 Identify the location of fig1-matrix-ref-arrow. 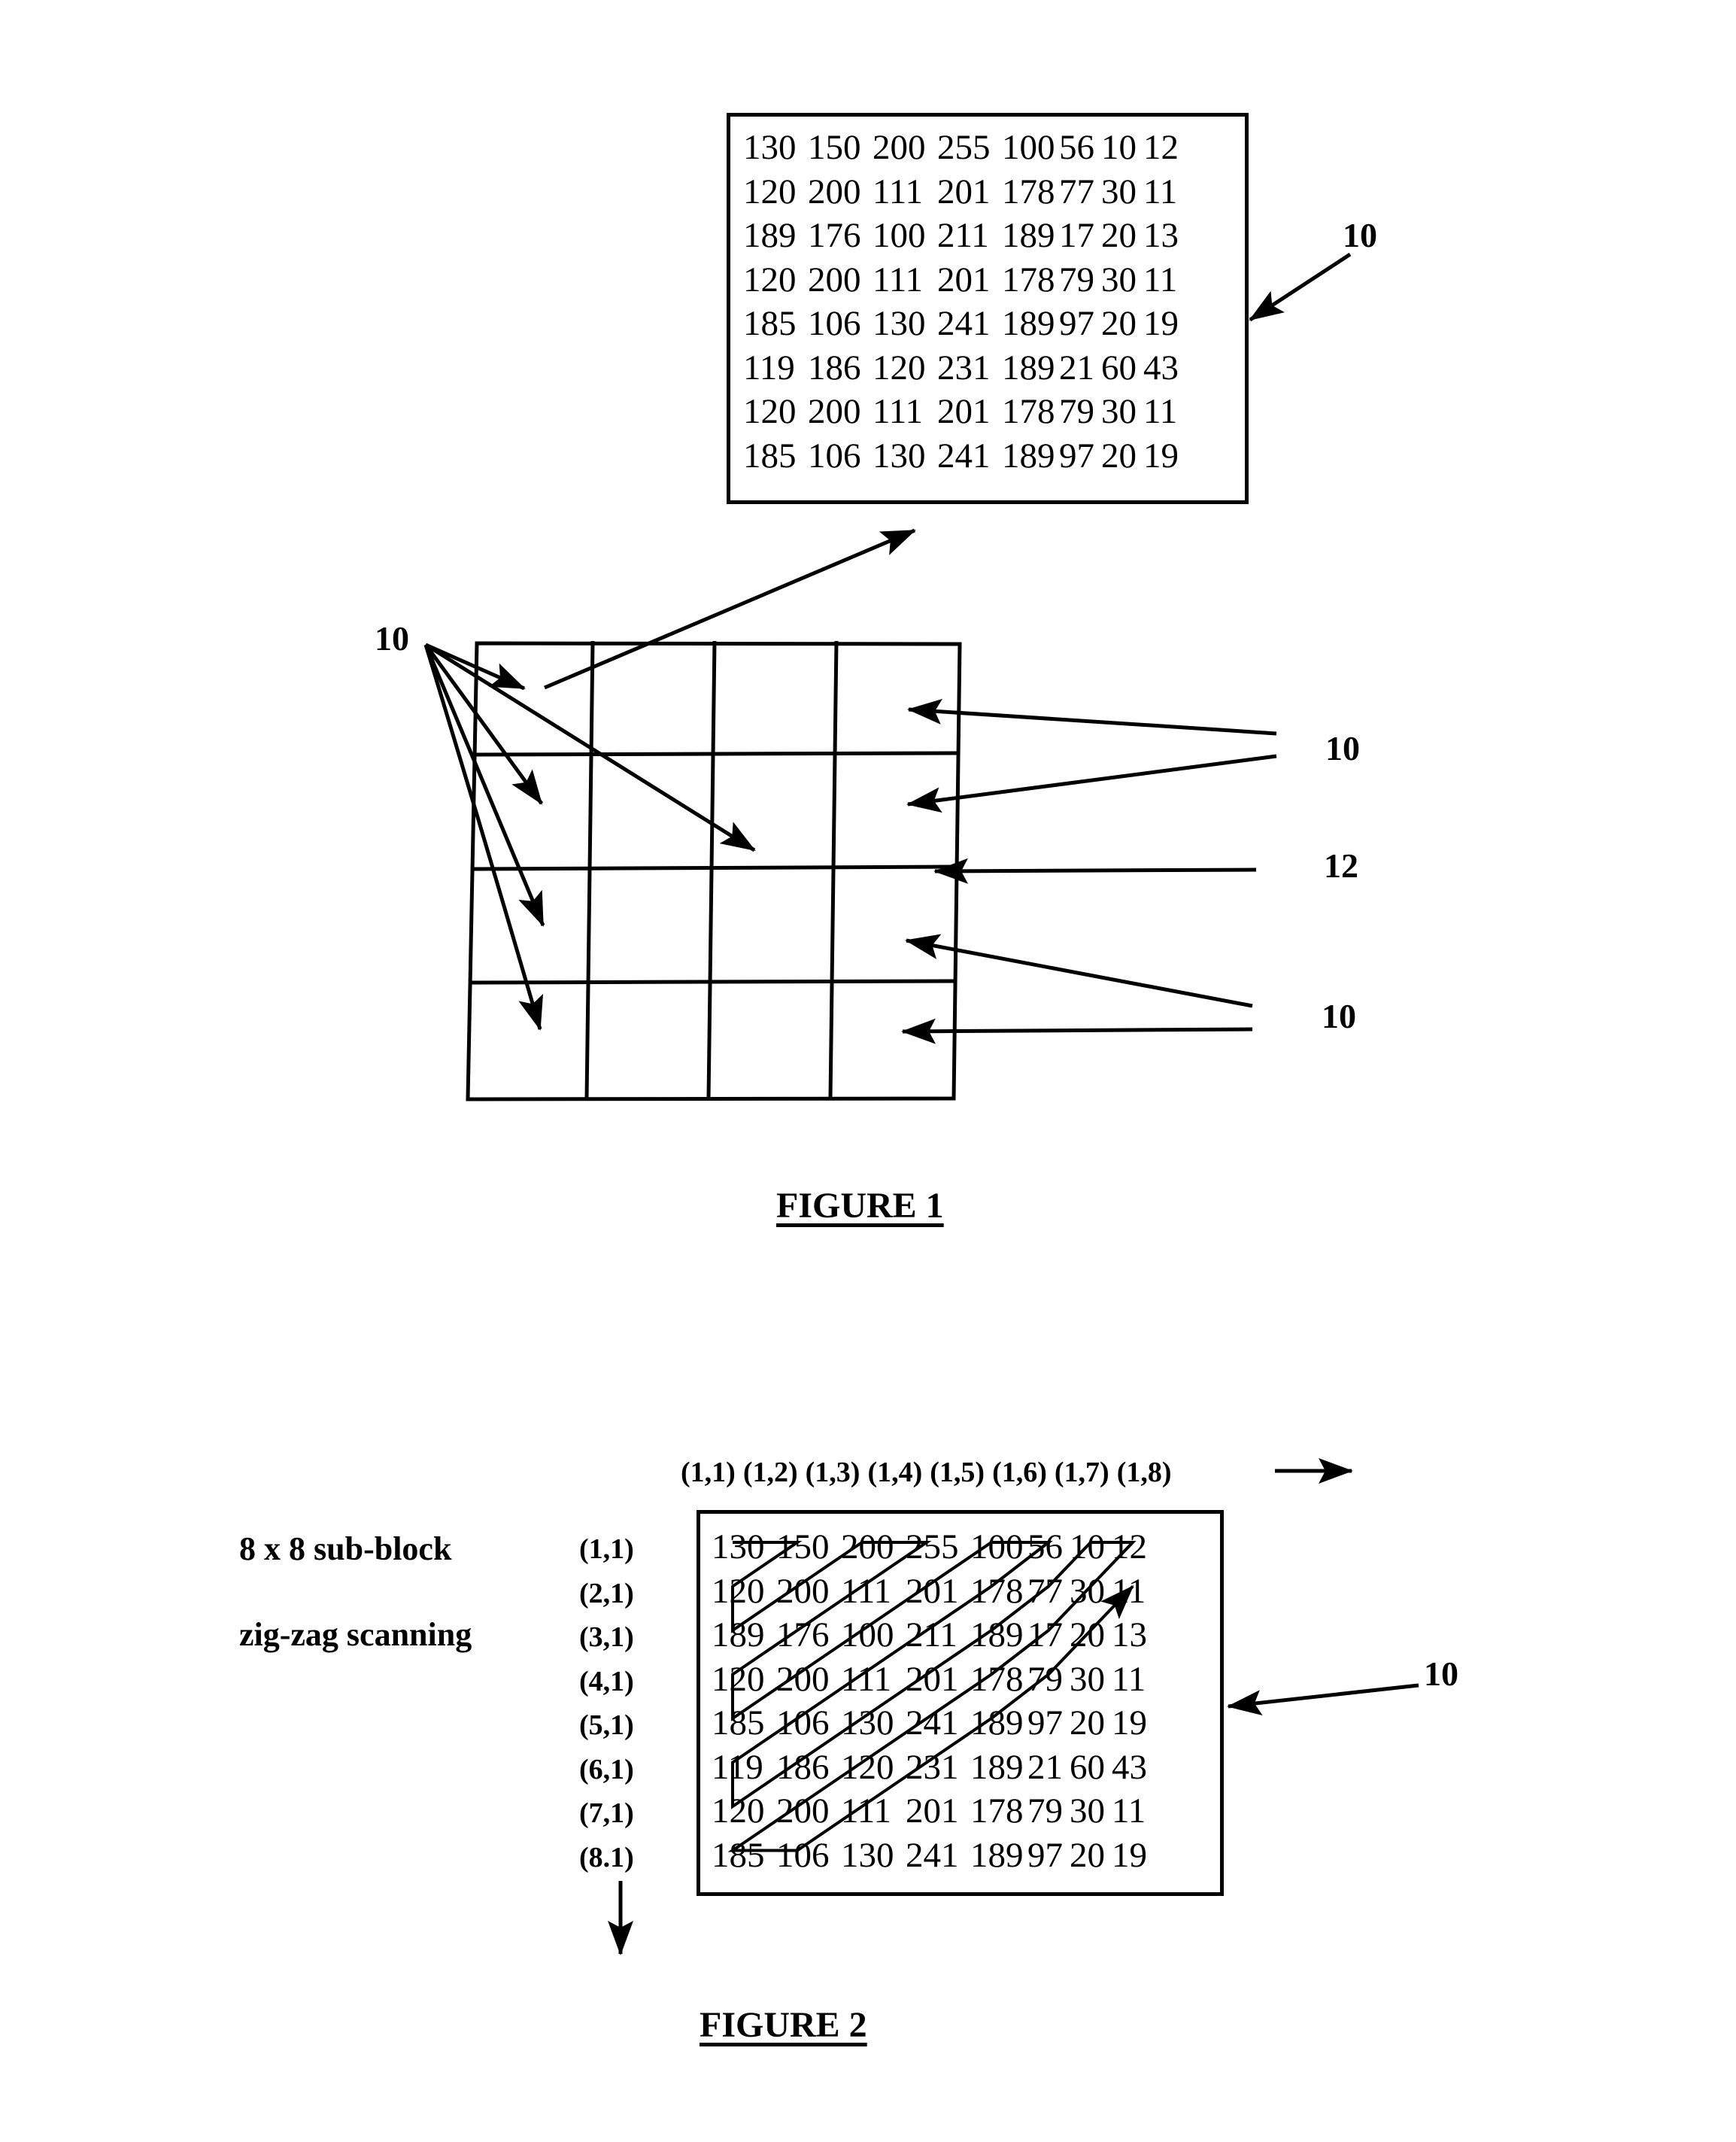
(1300, 287).